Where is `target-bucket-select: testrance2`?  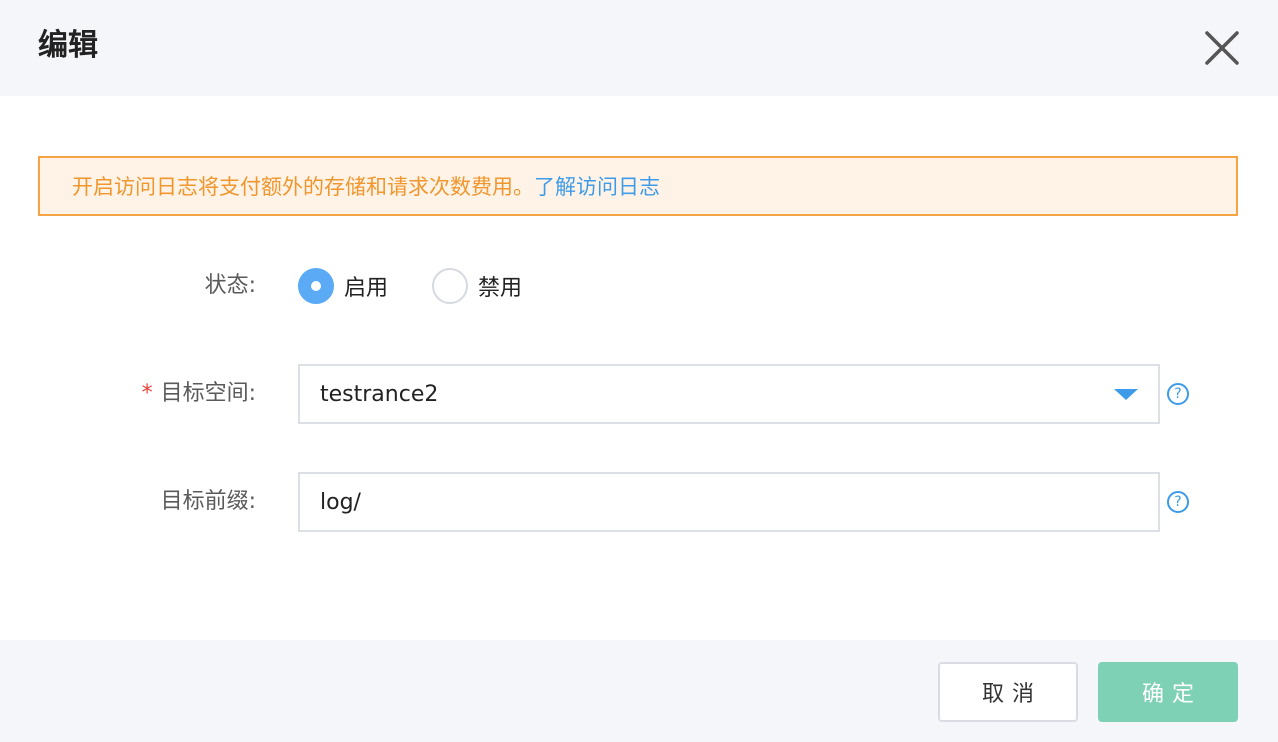
target-bucket-select: testrance2 is located at coordinates (729, 394).